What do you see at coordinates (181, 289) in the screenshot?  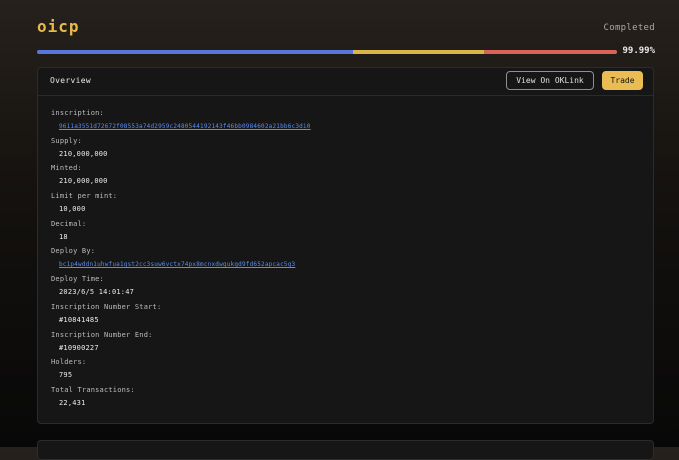 I see `field-row: Deploy Time: 2023/6/5 14:01:47` at bounding box center [181, 289].